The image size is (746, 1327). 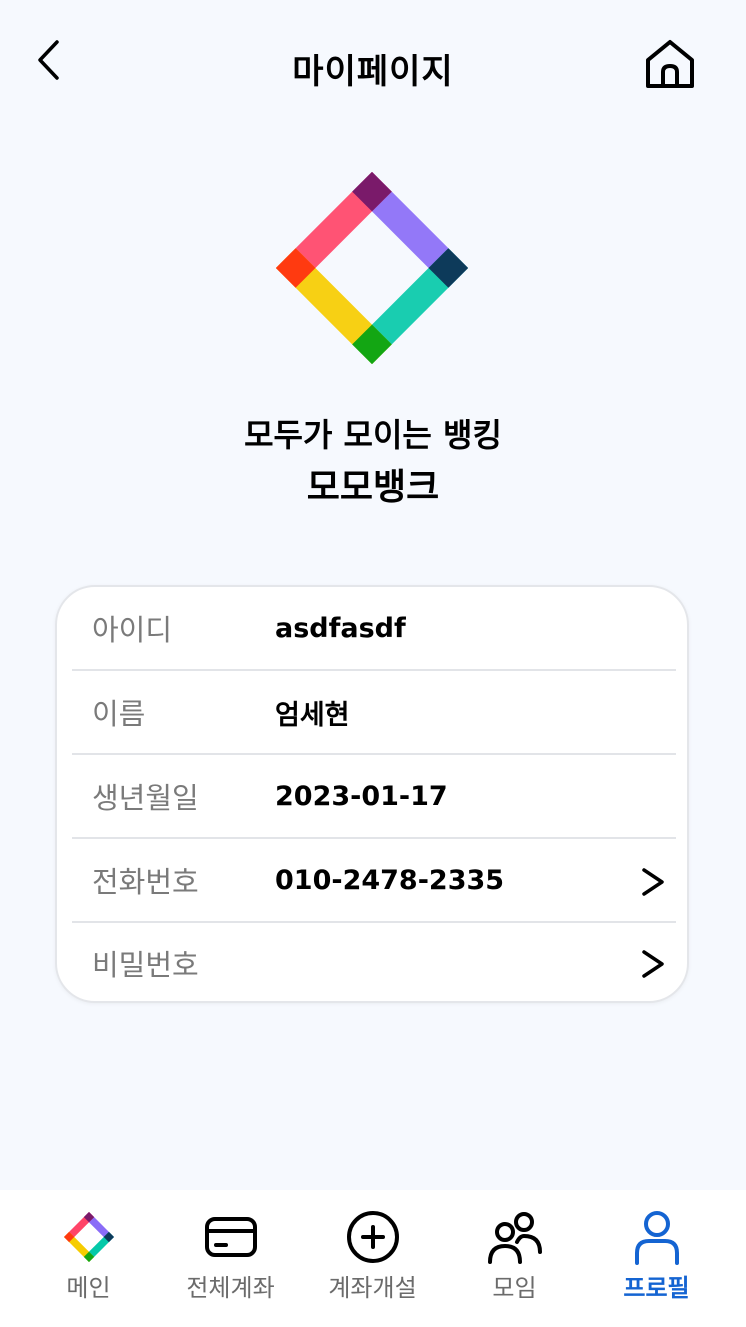 What do you see at coordinates (372, 268) in the screenshot?
I see `momo-logo-icon` at bounding box center [372, 268].